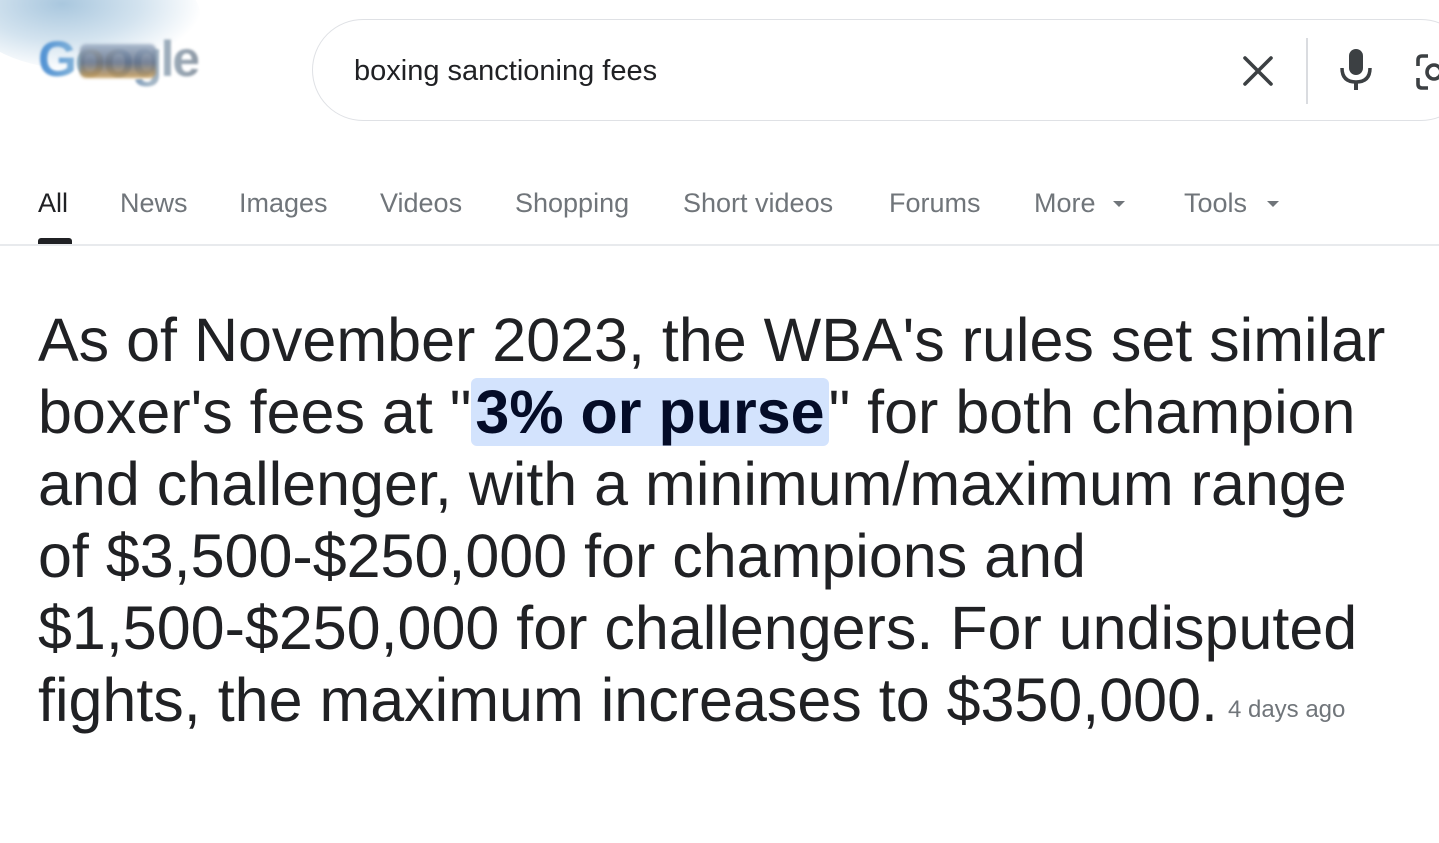 The height and width of the screenshot is (843, 1439). What do you see at coordinates (1356, 70) in the screenshot?
I see `microphone-icon` at bounding box center [1356, 70].